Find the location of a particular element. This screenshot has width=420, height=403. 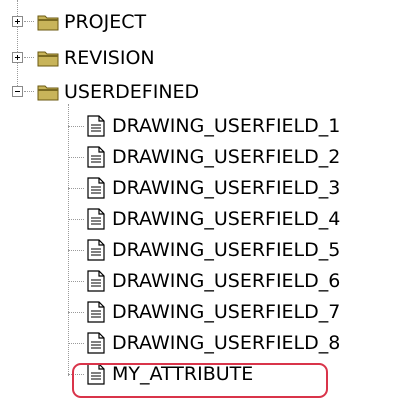

tree-node-revision: REVISION is located at coordinates (110, 58).